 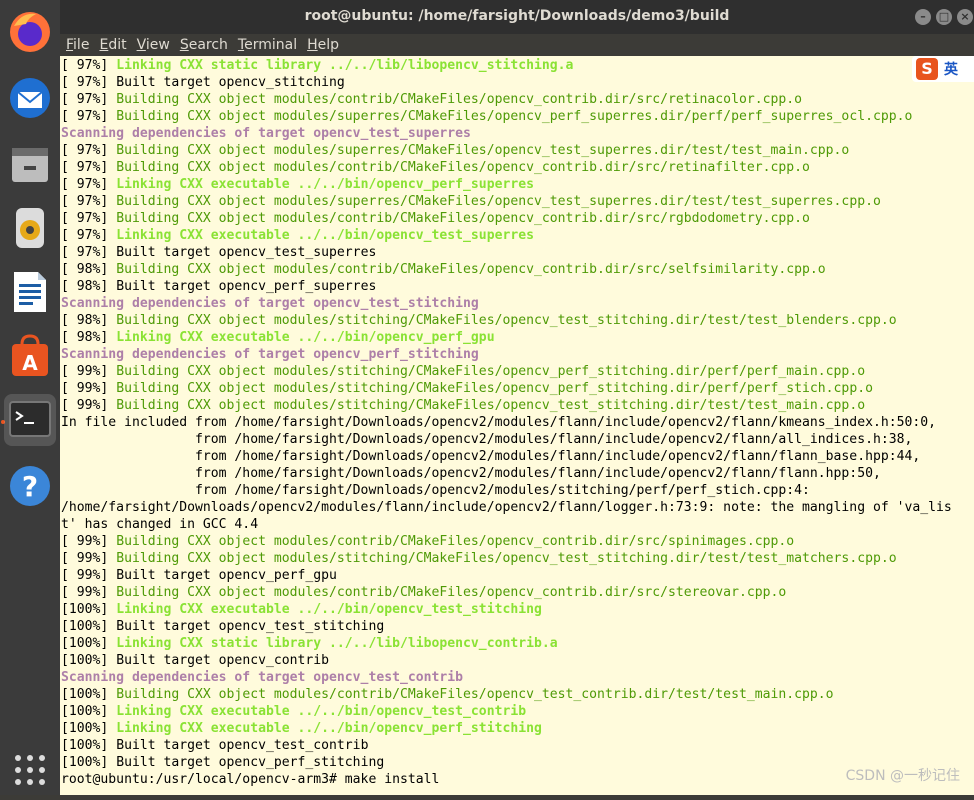 What do you see at coordinates (944, 17) in the screenshot?
I see `maximize-button: □` at bounding box center [944, 17].